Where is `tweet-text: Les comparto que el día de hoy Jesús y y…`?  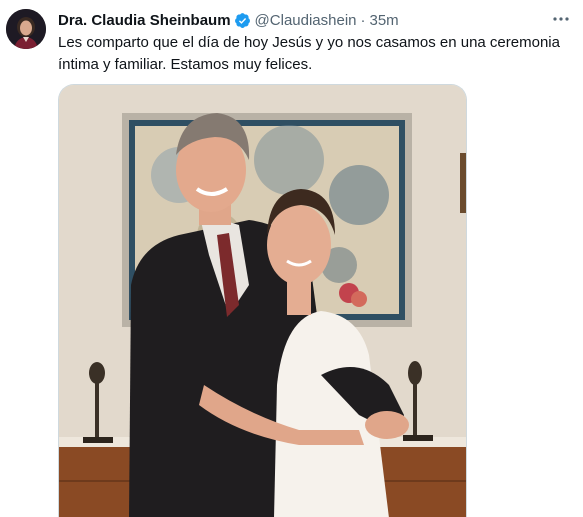
tweet-text: Les comparto que el día de hoy Jesús y y… is located at coordinates (309, 53).